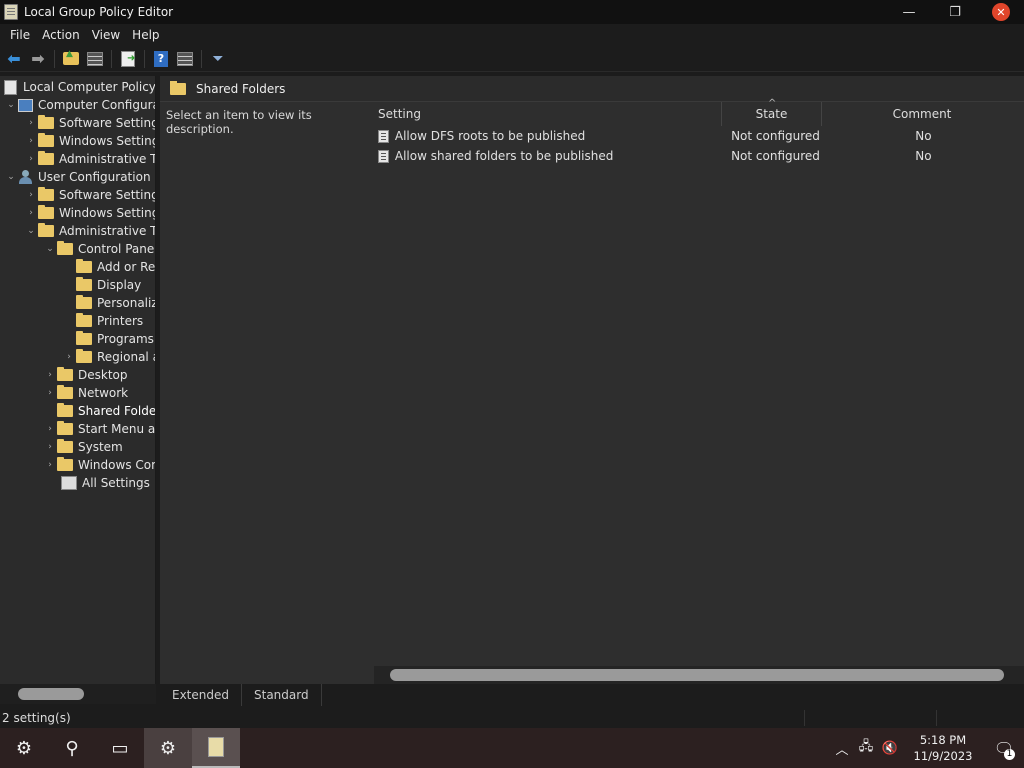 This screenshot has height=768, width=1024. I want to click on export-list-button, so click(128, 59).